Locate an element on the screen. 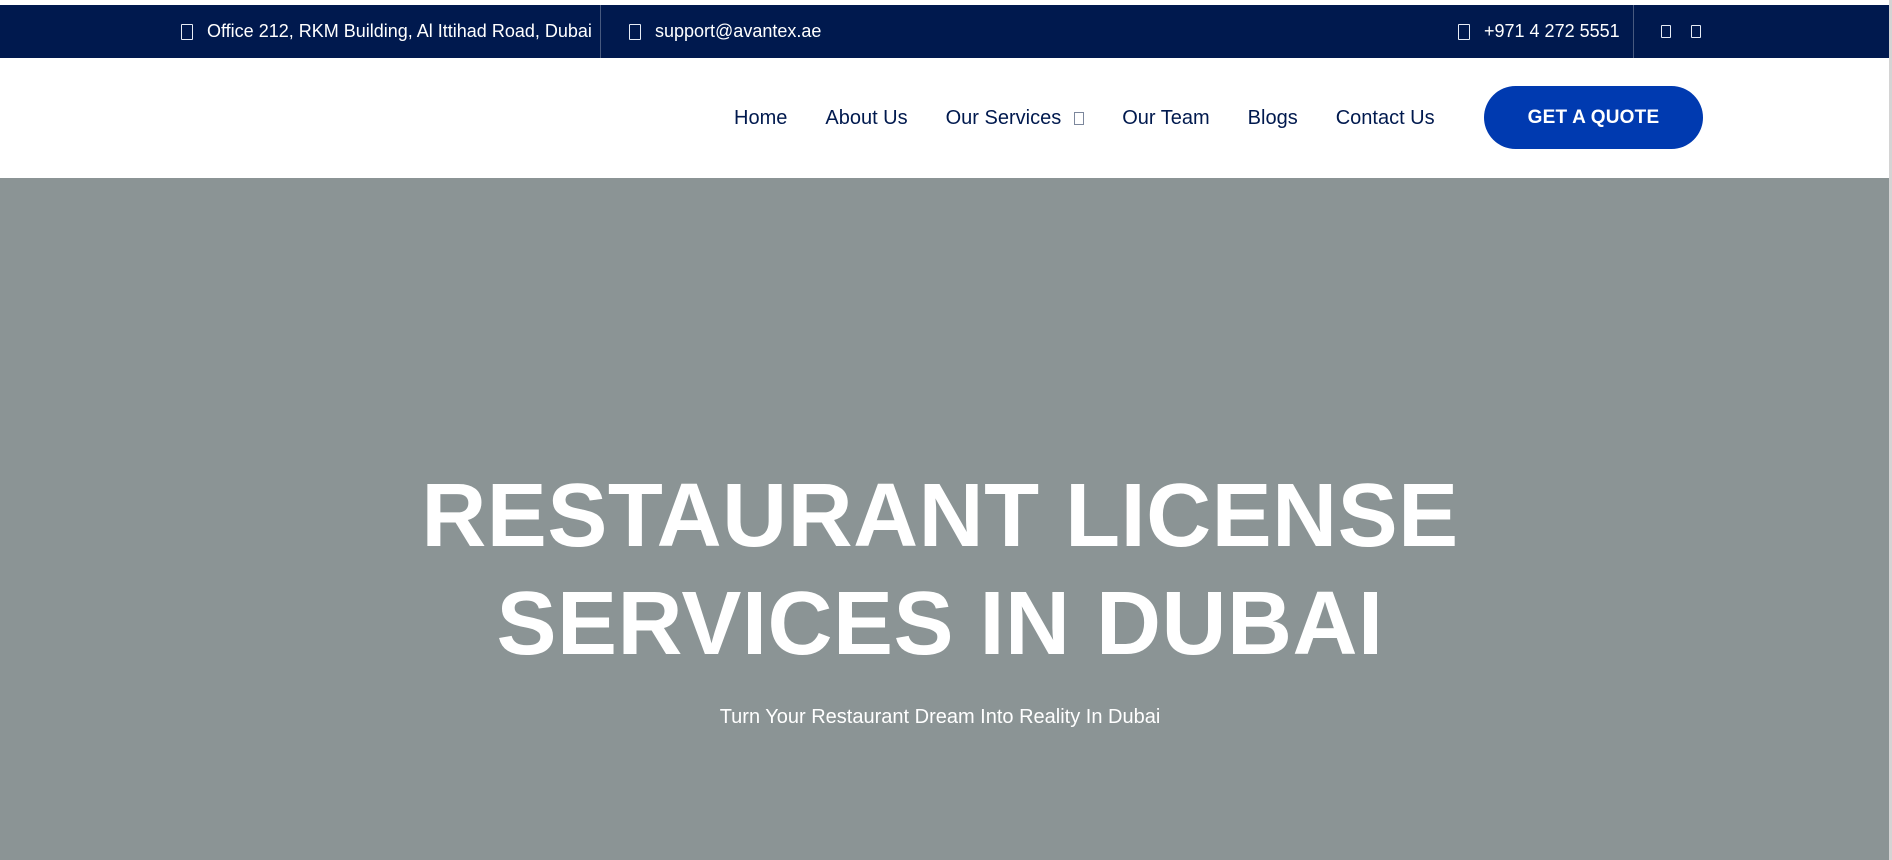  nav-item-label: Our Services is located at coordinates (1003, 117).